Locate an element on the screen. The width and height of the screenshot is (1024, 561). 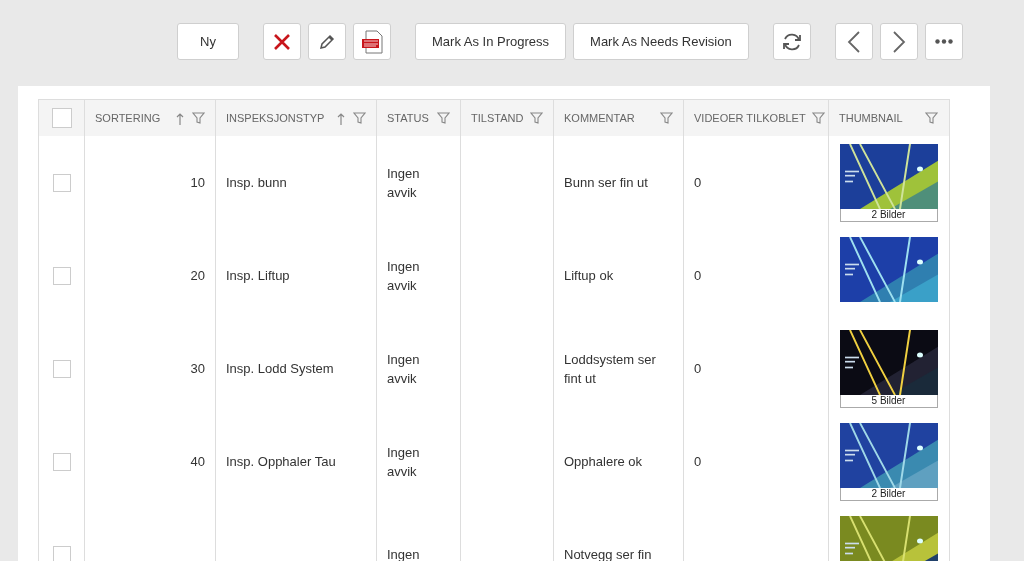
column-header: SORTERING is located at coordinates (128, 118).